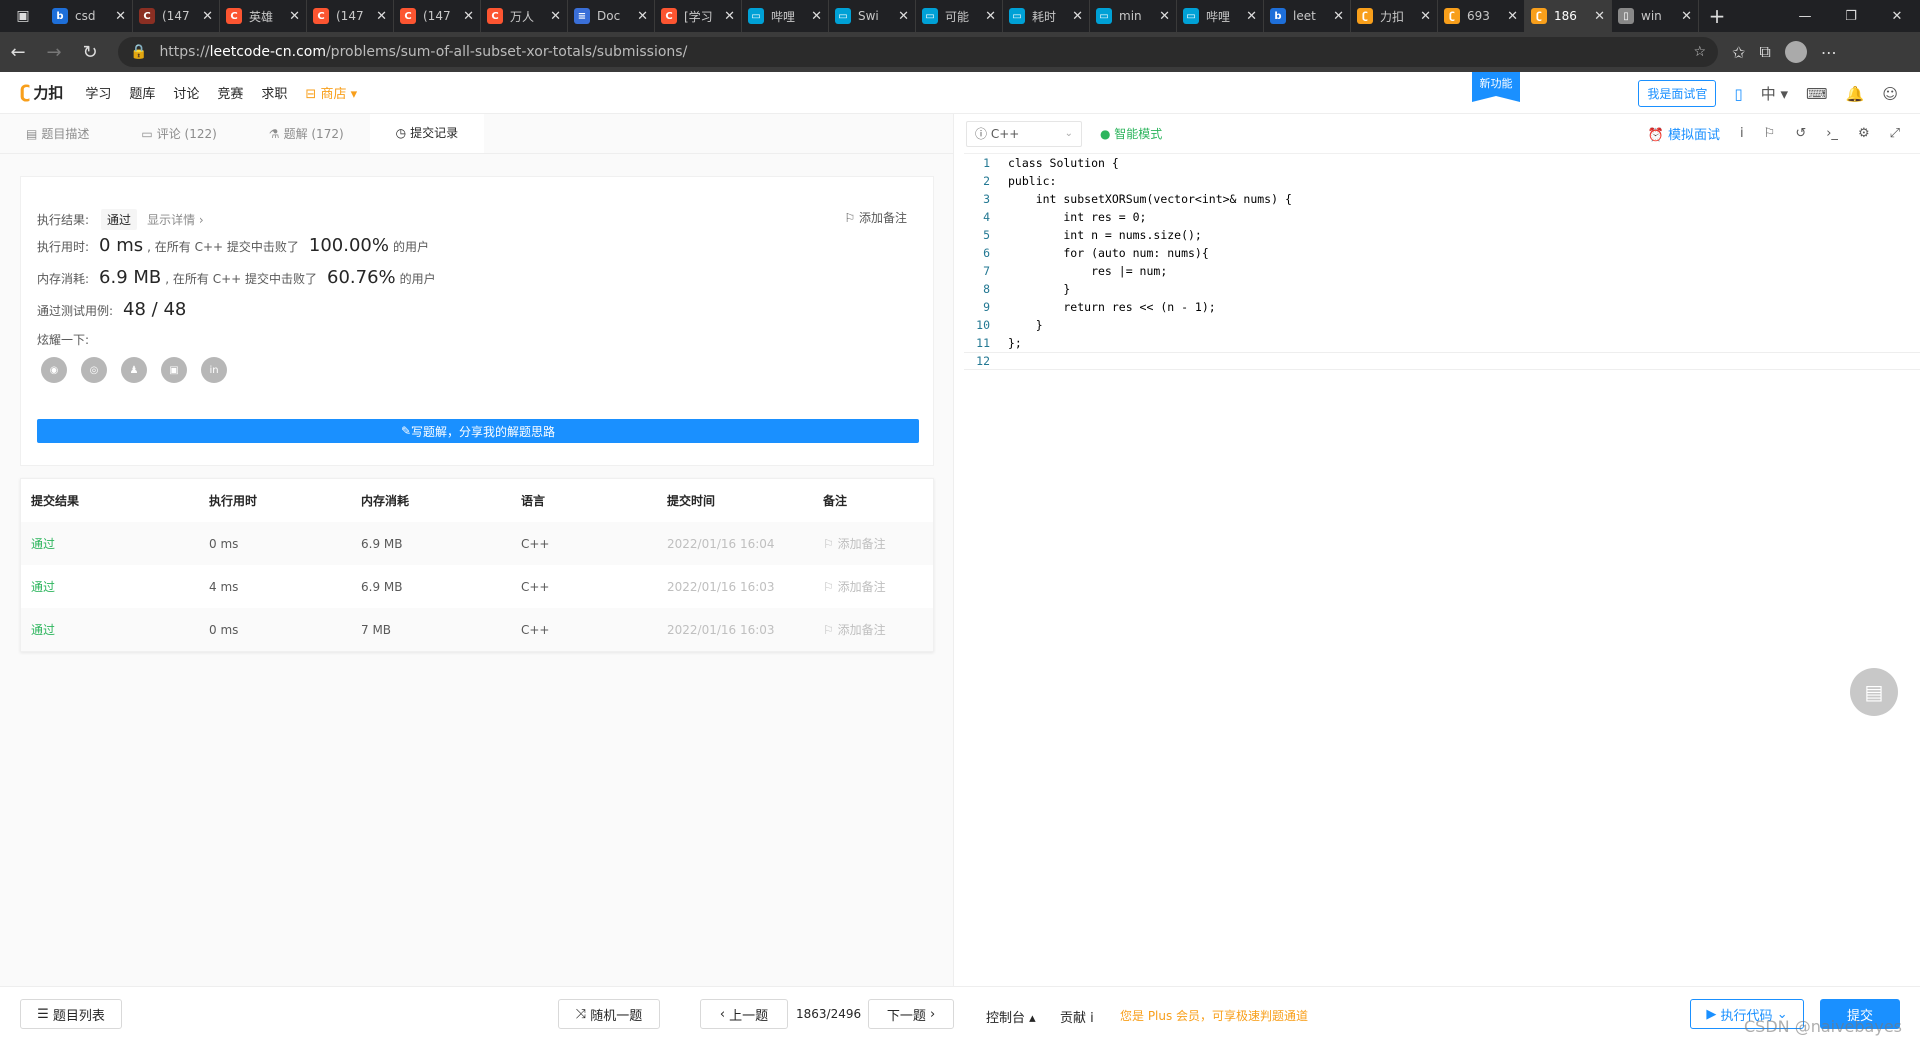 Image resolution: width=1920 pixels, height=1040 pixels. What do you see at coordinates (94, 370) in the screenshot?
I see `weibo-icon: ◎` at bounding box center [94, 370].